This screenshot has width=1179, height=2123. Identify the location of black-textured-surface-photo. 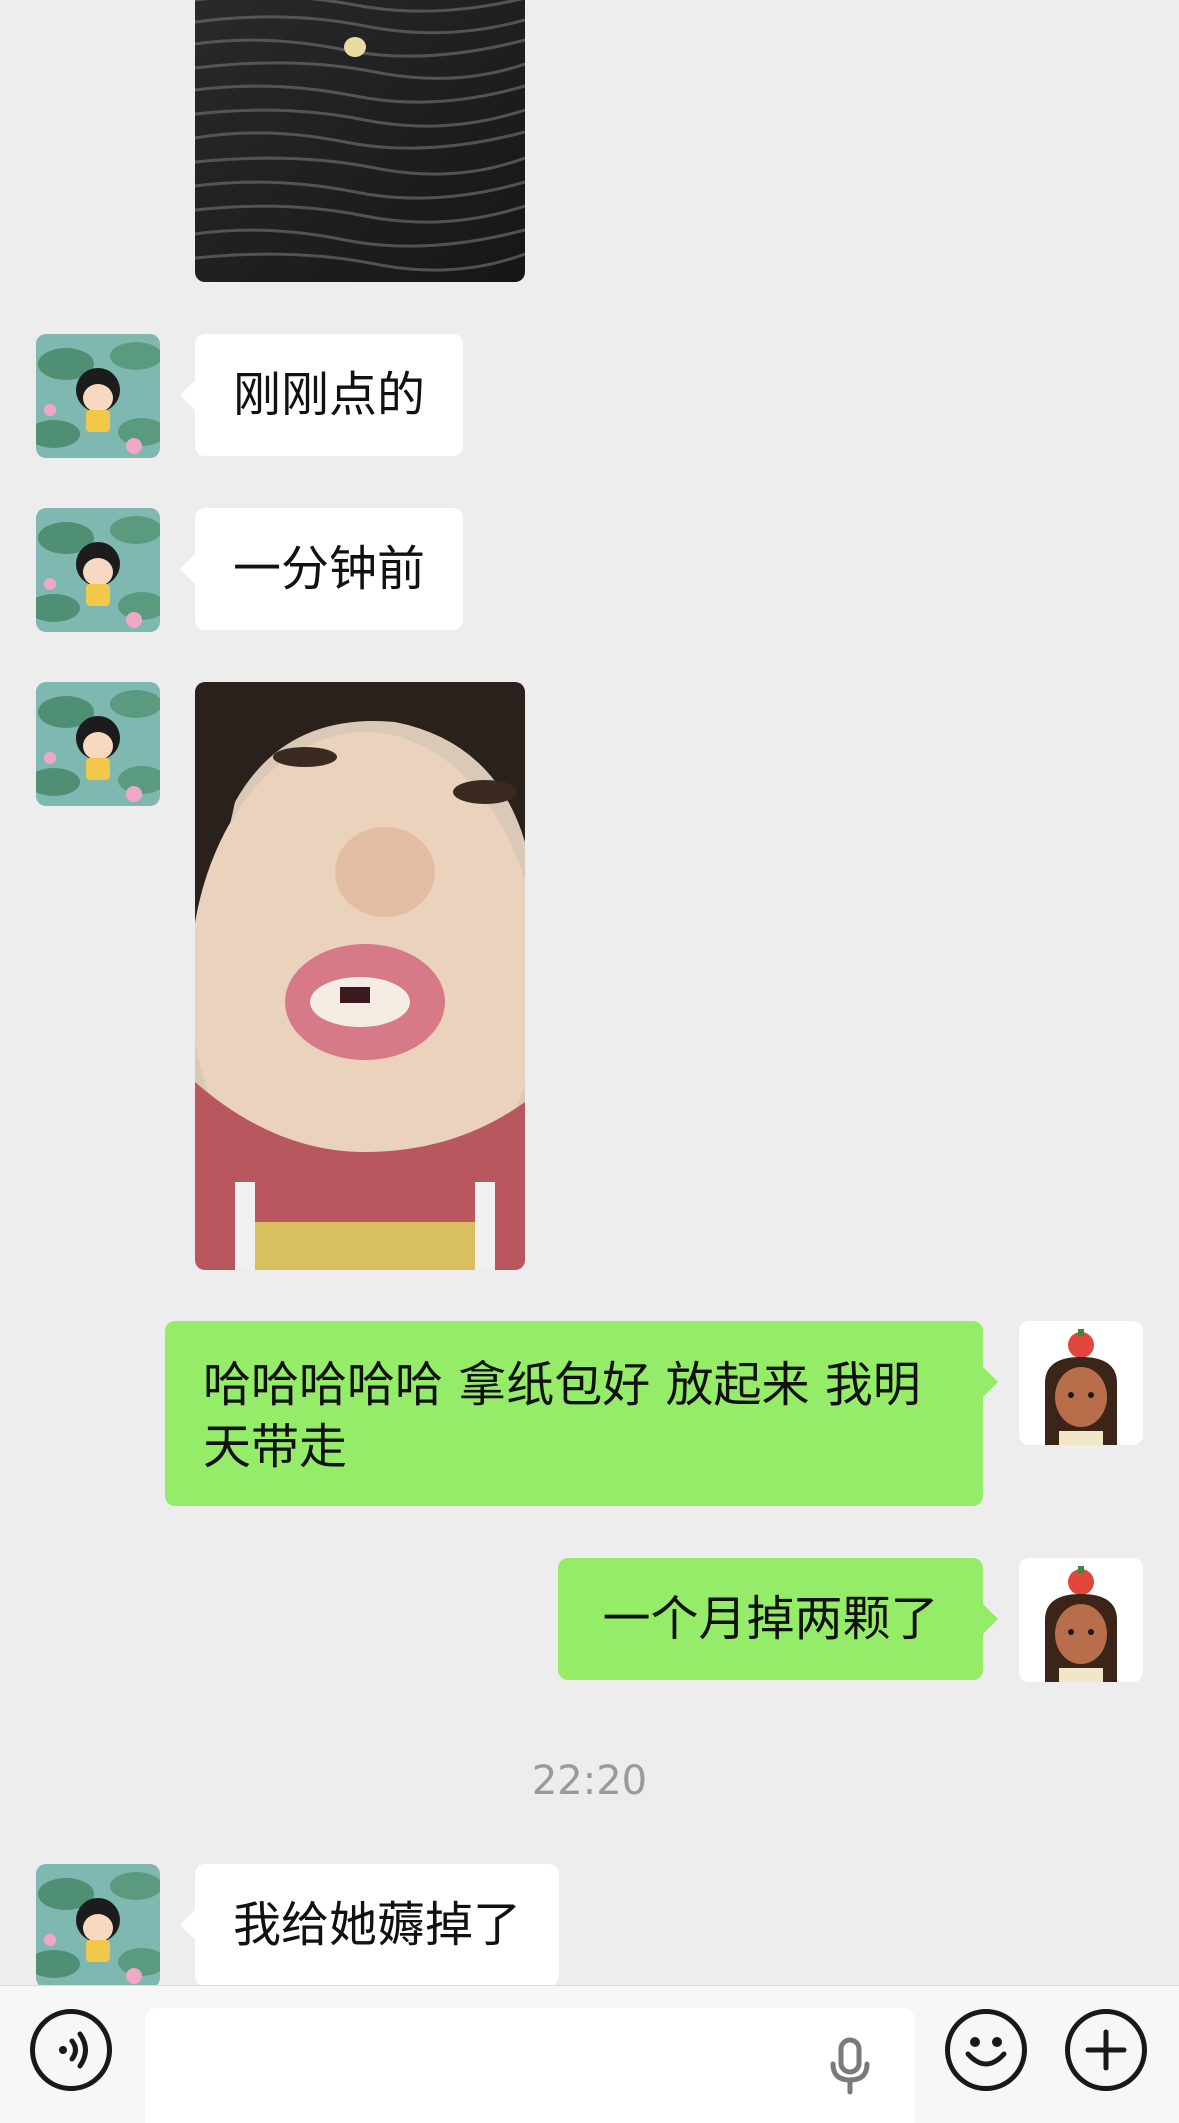
(360, 141).